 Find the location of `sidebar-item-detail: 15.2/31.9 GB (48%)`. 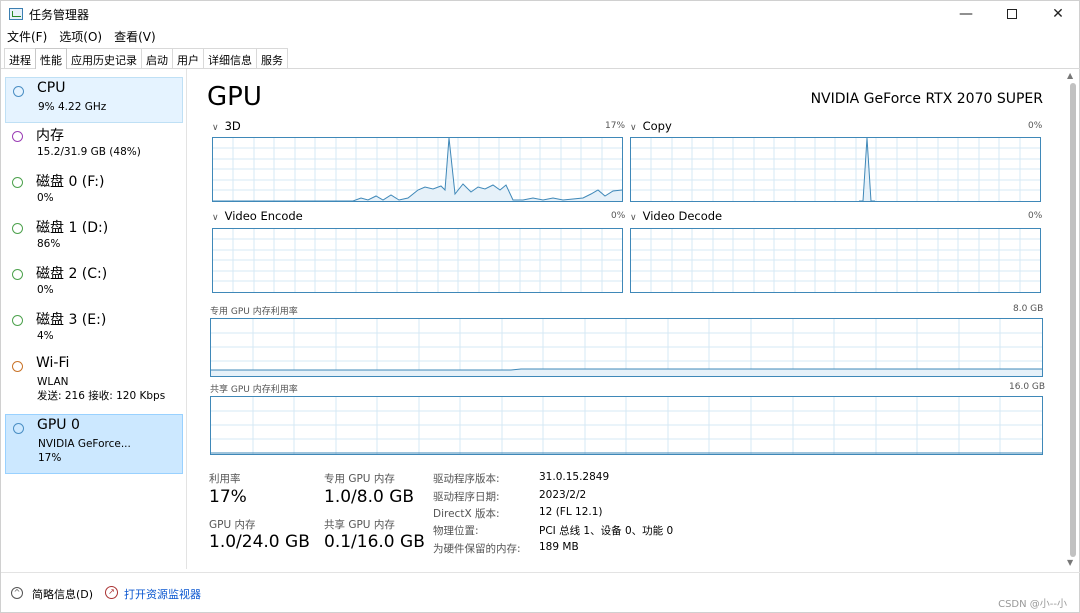

sidebar-item-detail: 15.2/31.9 GB (48%) is located at coordinates (89, 152).